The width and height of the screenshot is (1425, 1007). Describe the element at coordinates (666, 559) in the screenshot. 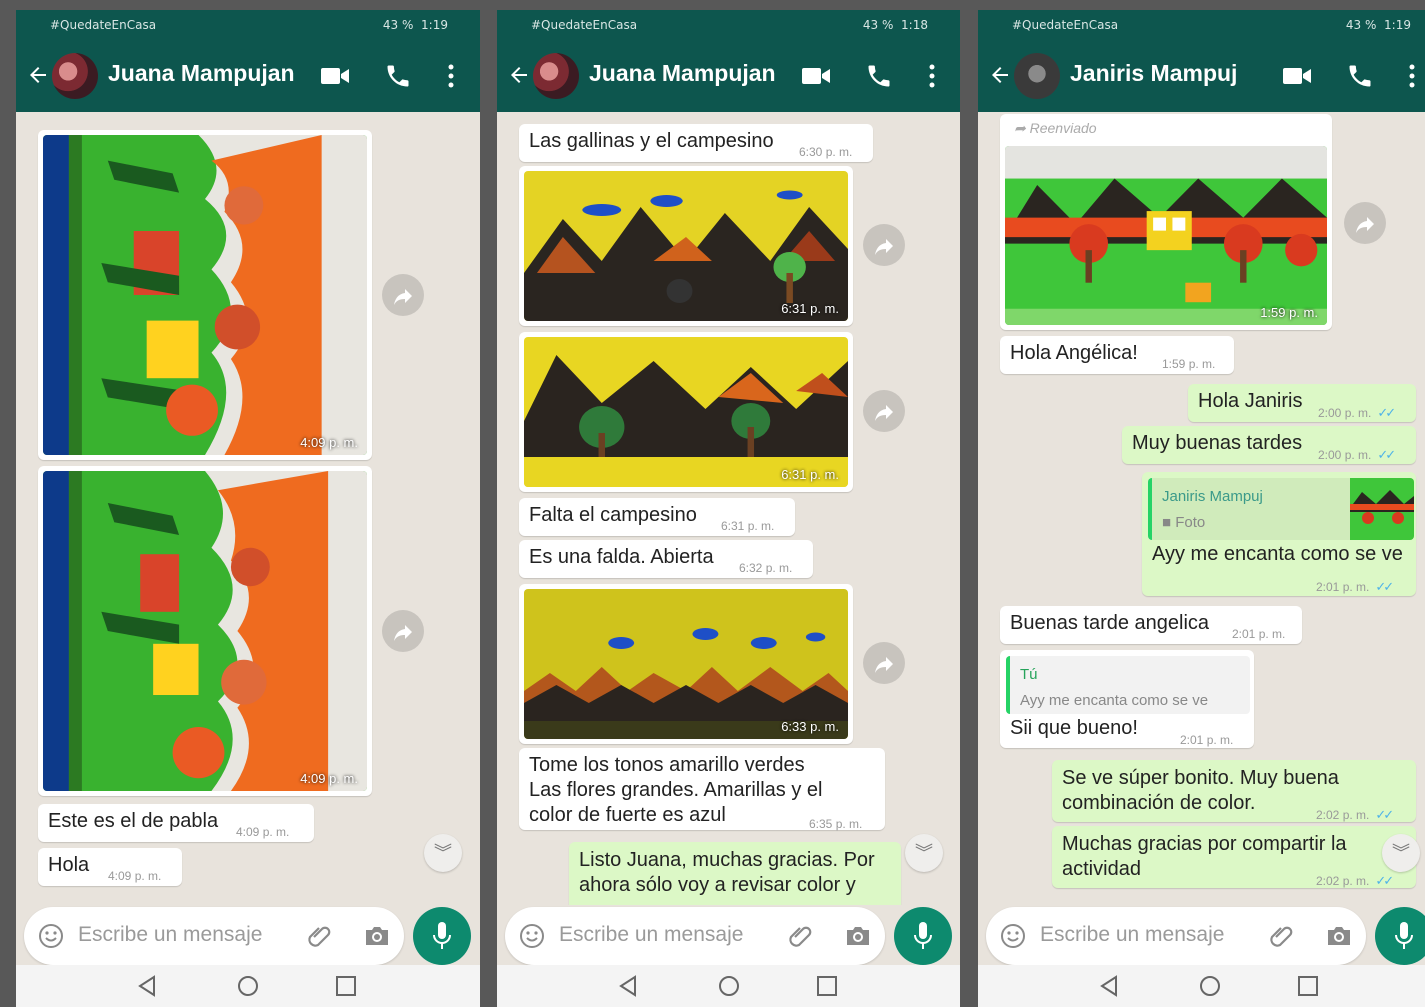

I see `incoming-message: Es una falda. Abierta 6:32 p. m.` at that location.